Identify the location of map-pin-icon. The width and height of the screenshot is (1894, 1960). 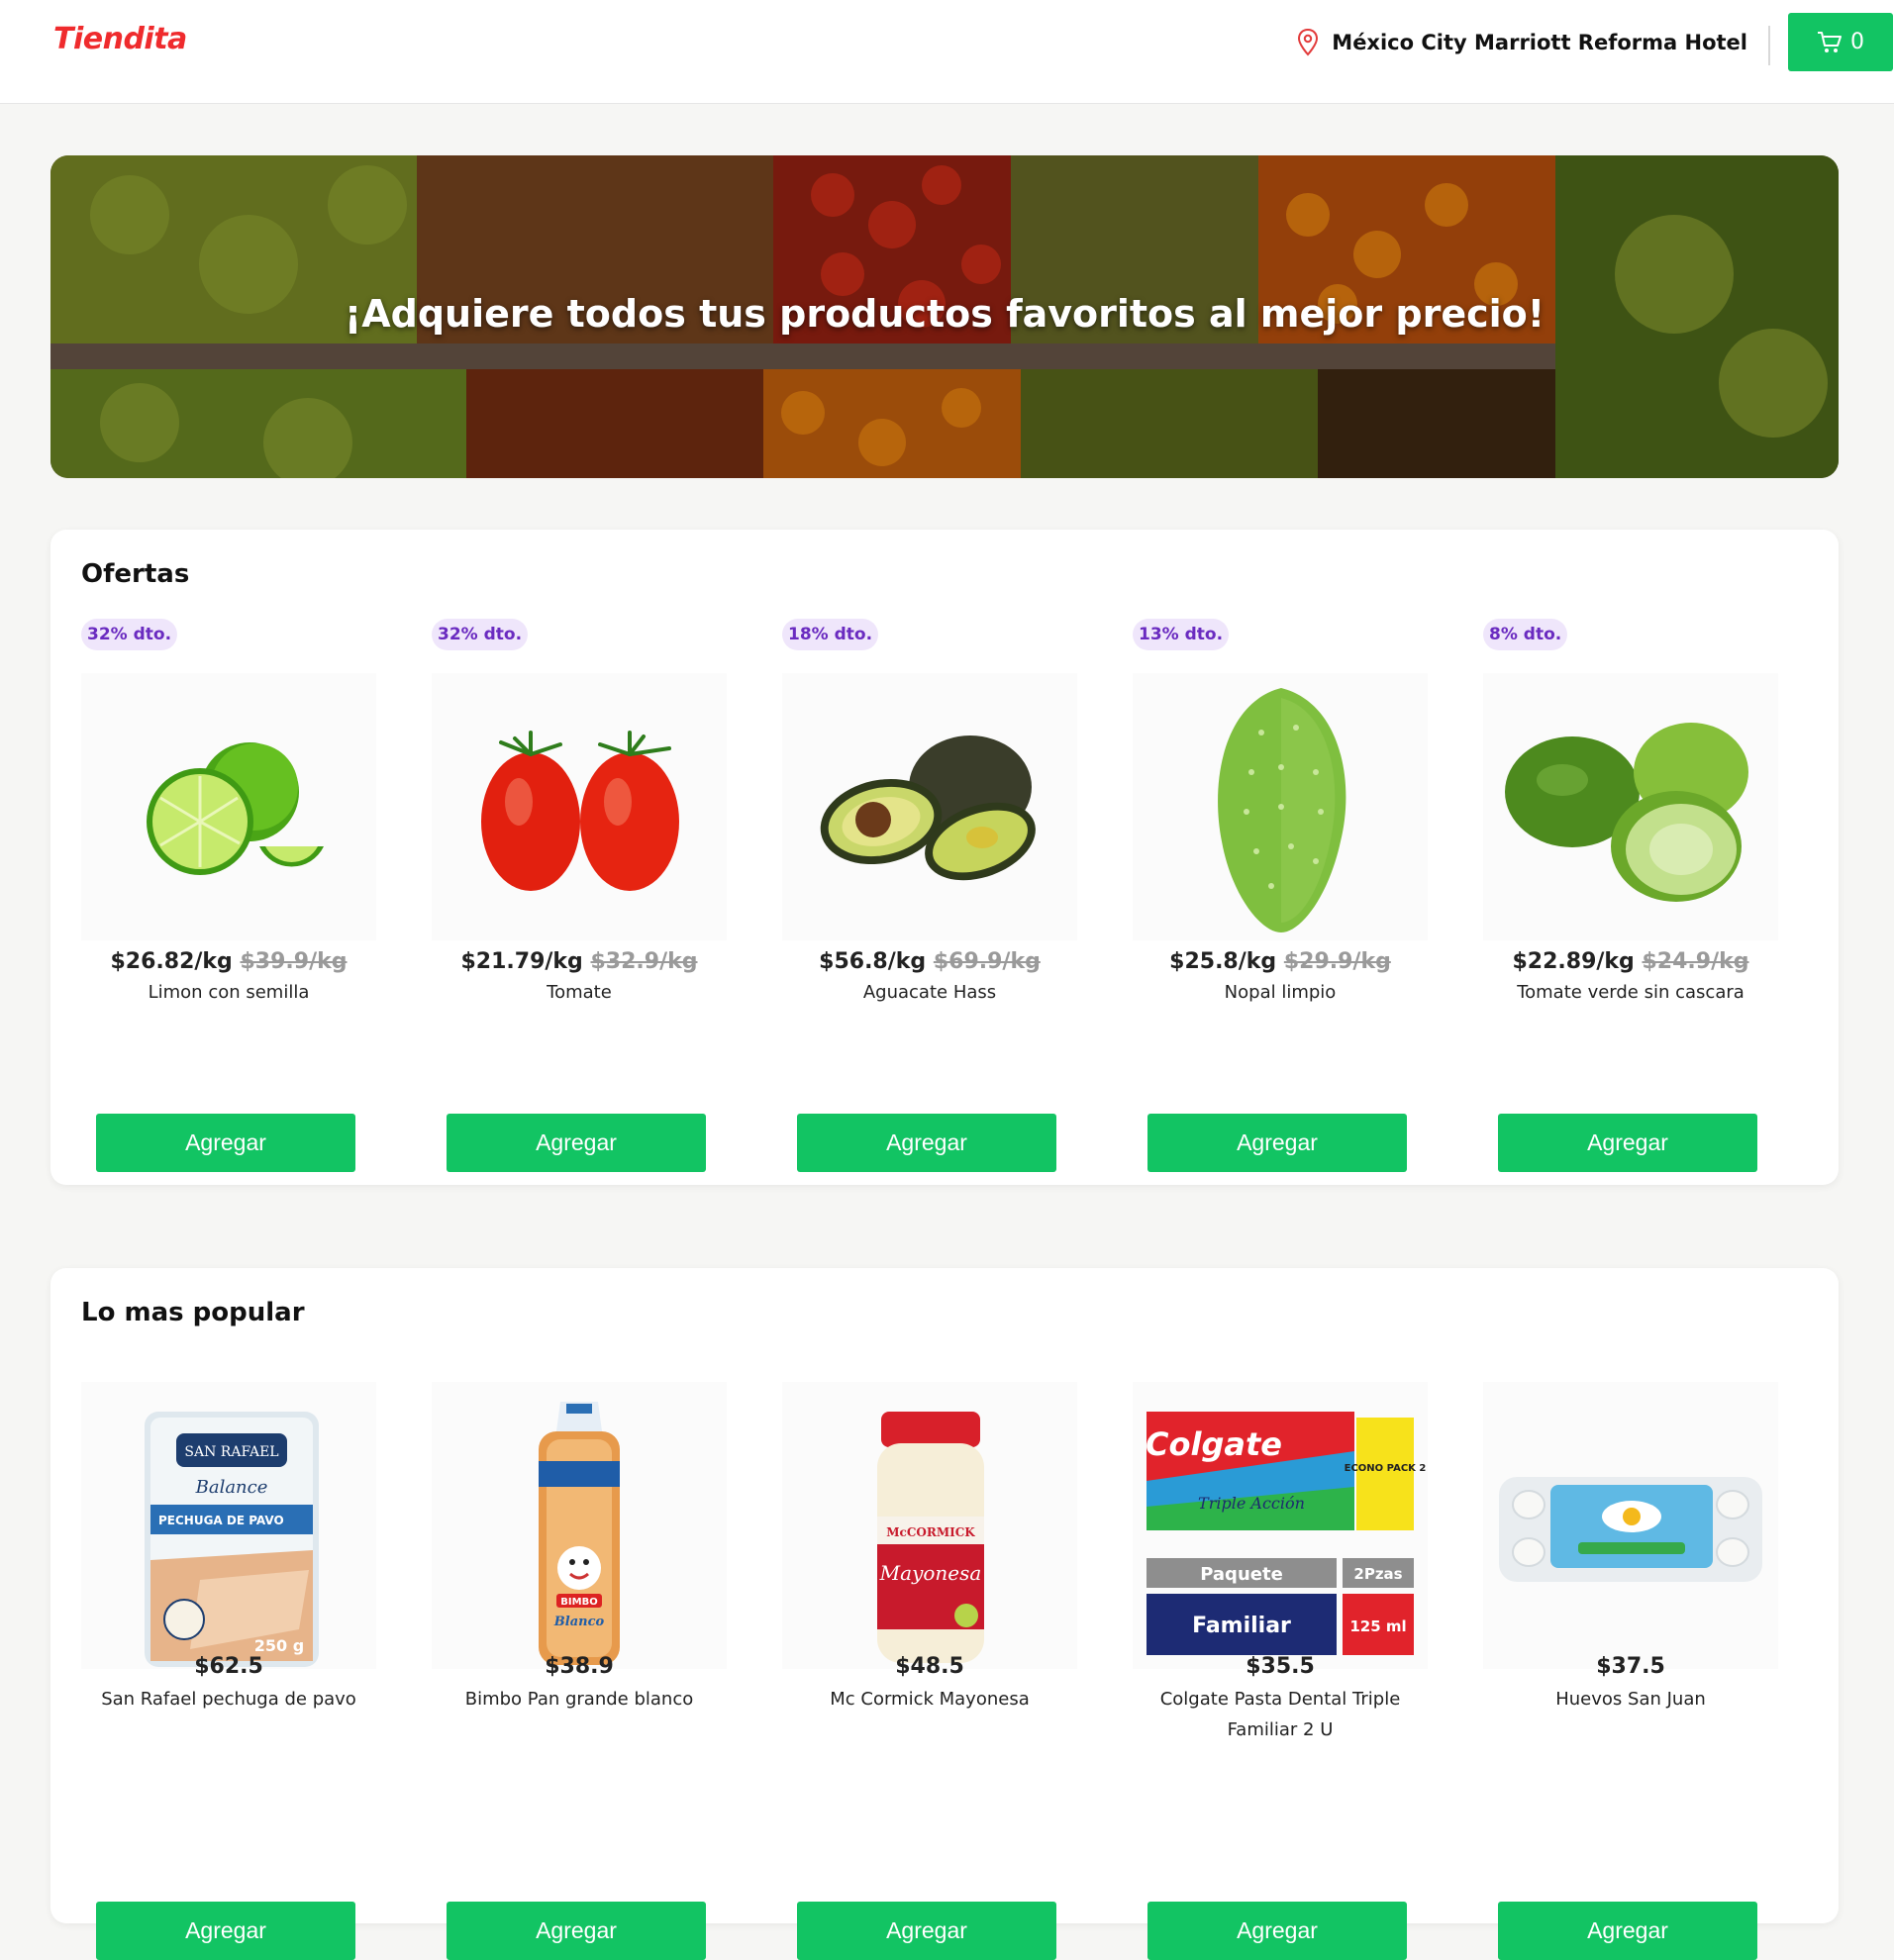
(1308, 42).